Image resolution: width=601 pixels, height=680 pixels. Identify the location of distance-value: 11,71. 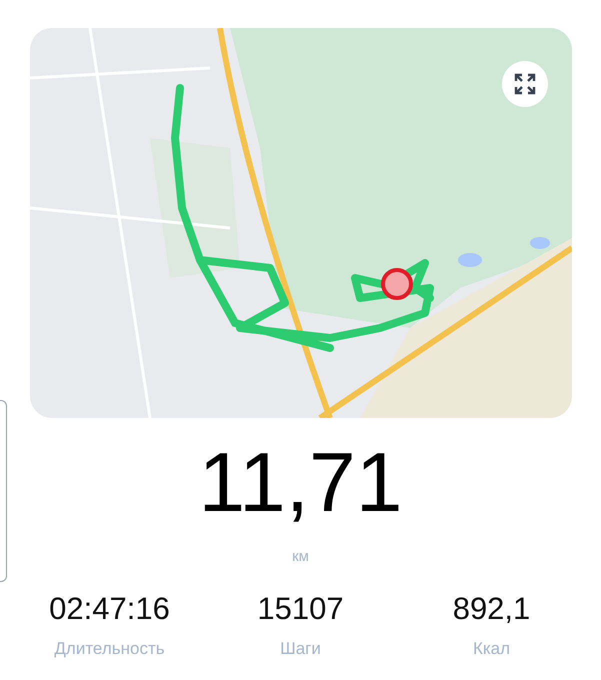
(300, 482).